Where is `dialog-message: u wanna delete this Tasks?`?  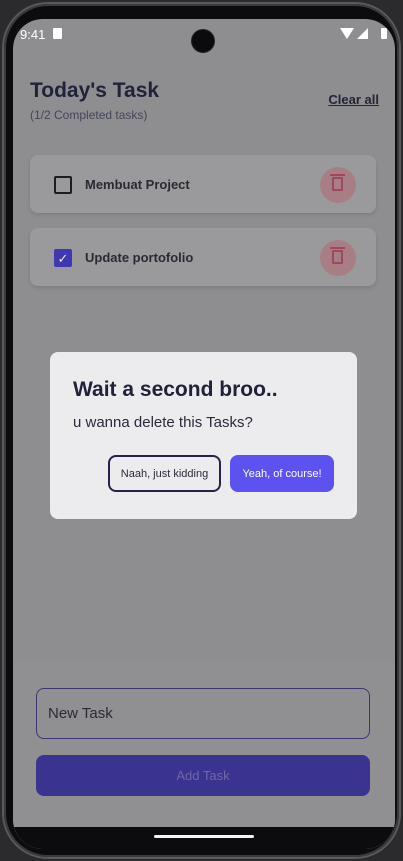 dialog-message: u wanna delete this Tasks? is located at coordinates (163, 422).